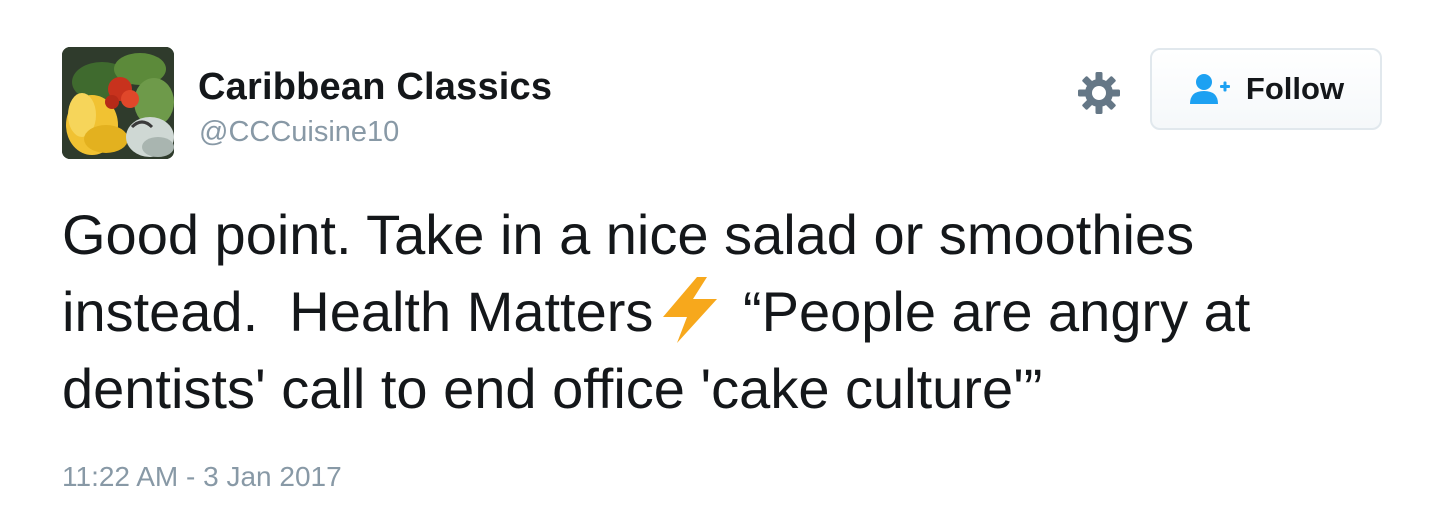 The width and height of the screenshot is (1440, 508). I want to click on add-user-icon, so click(1209, 89).